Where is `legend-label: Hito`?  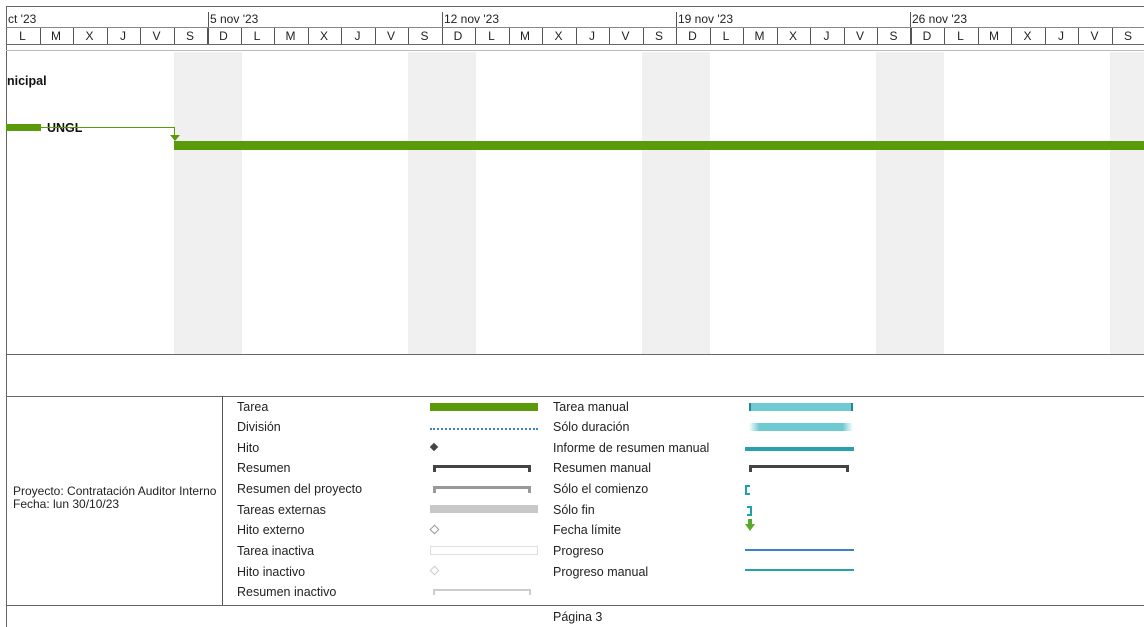 legend-label: Hito is located at coordinates (248, 448).